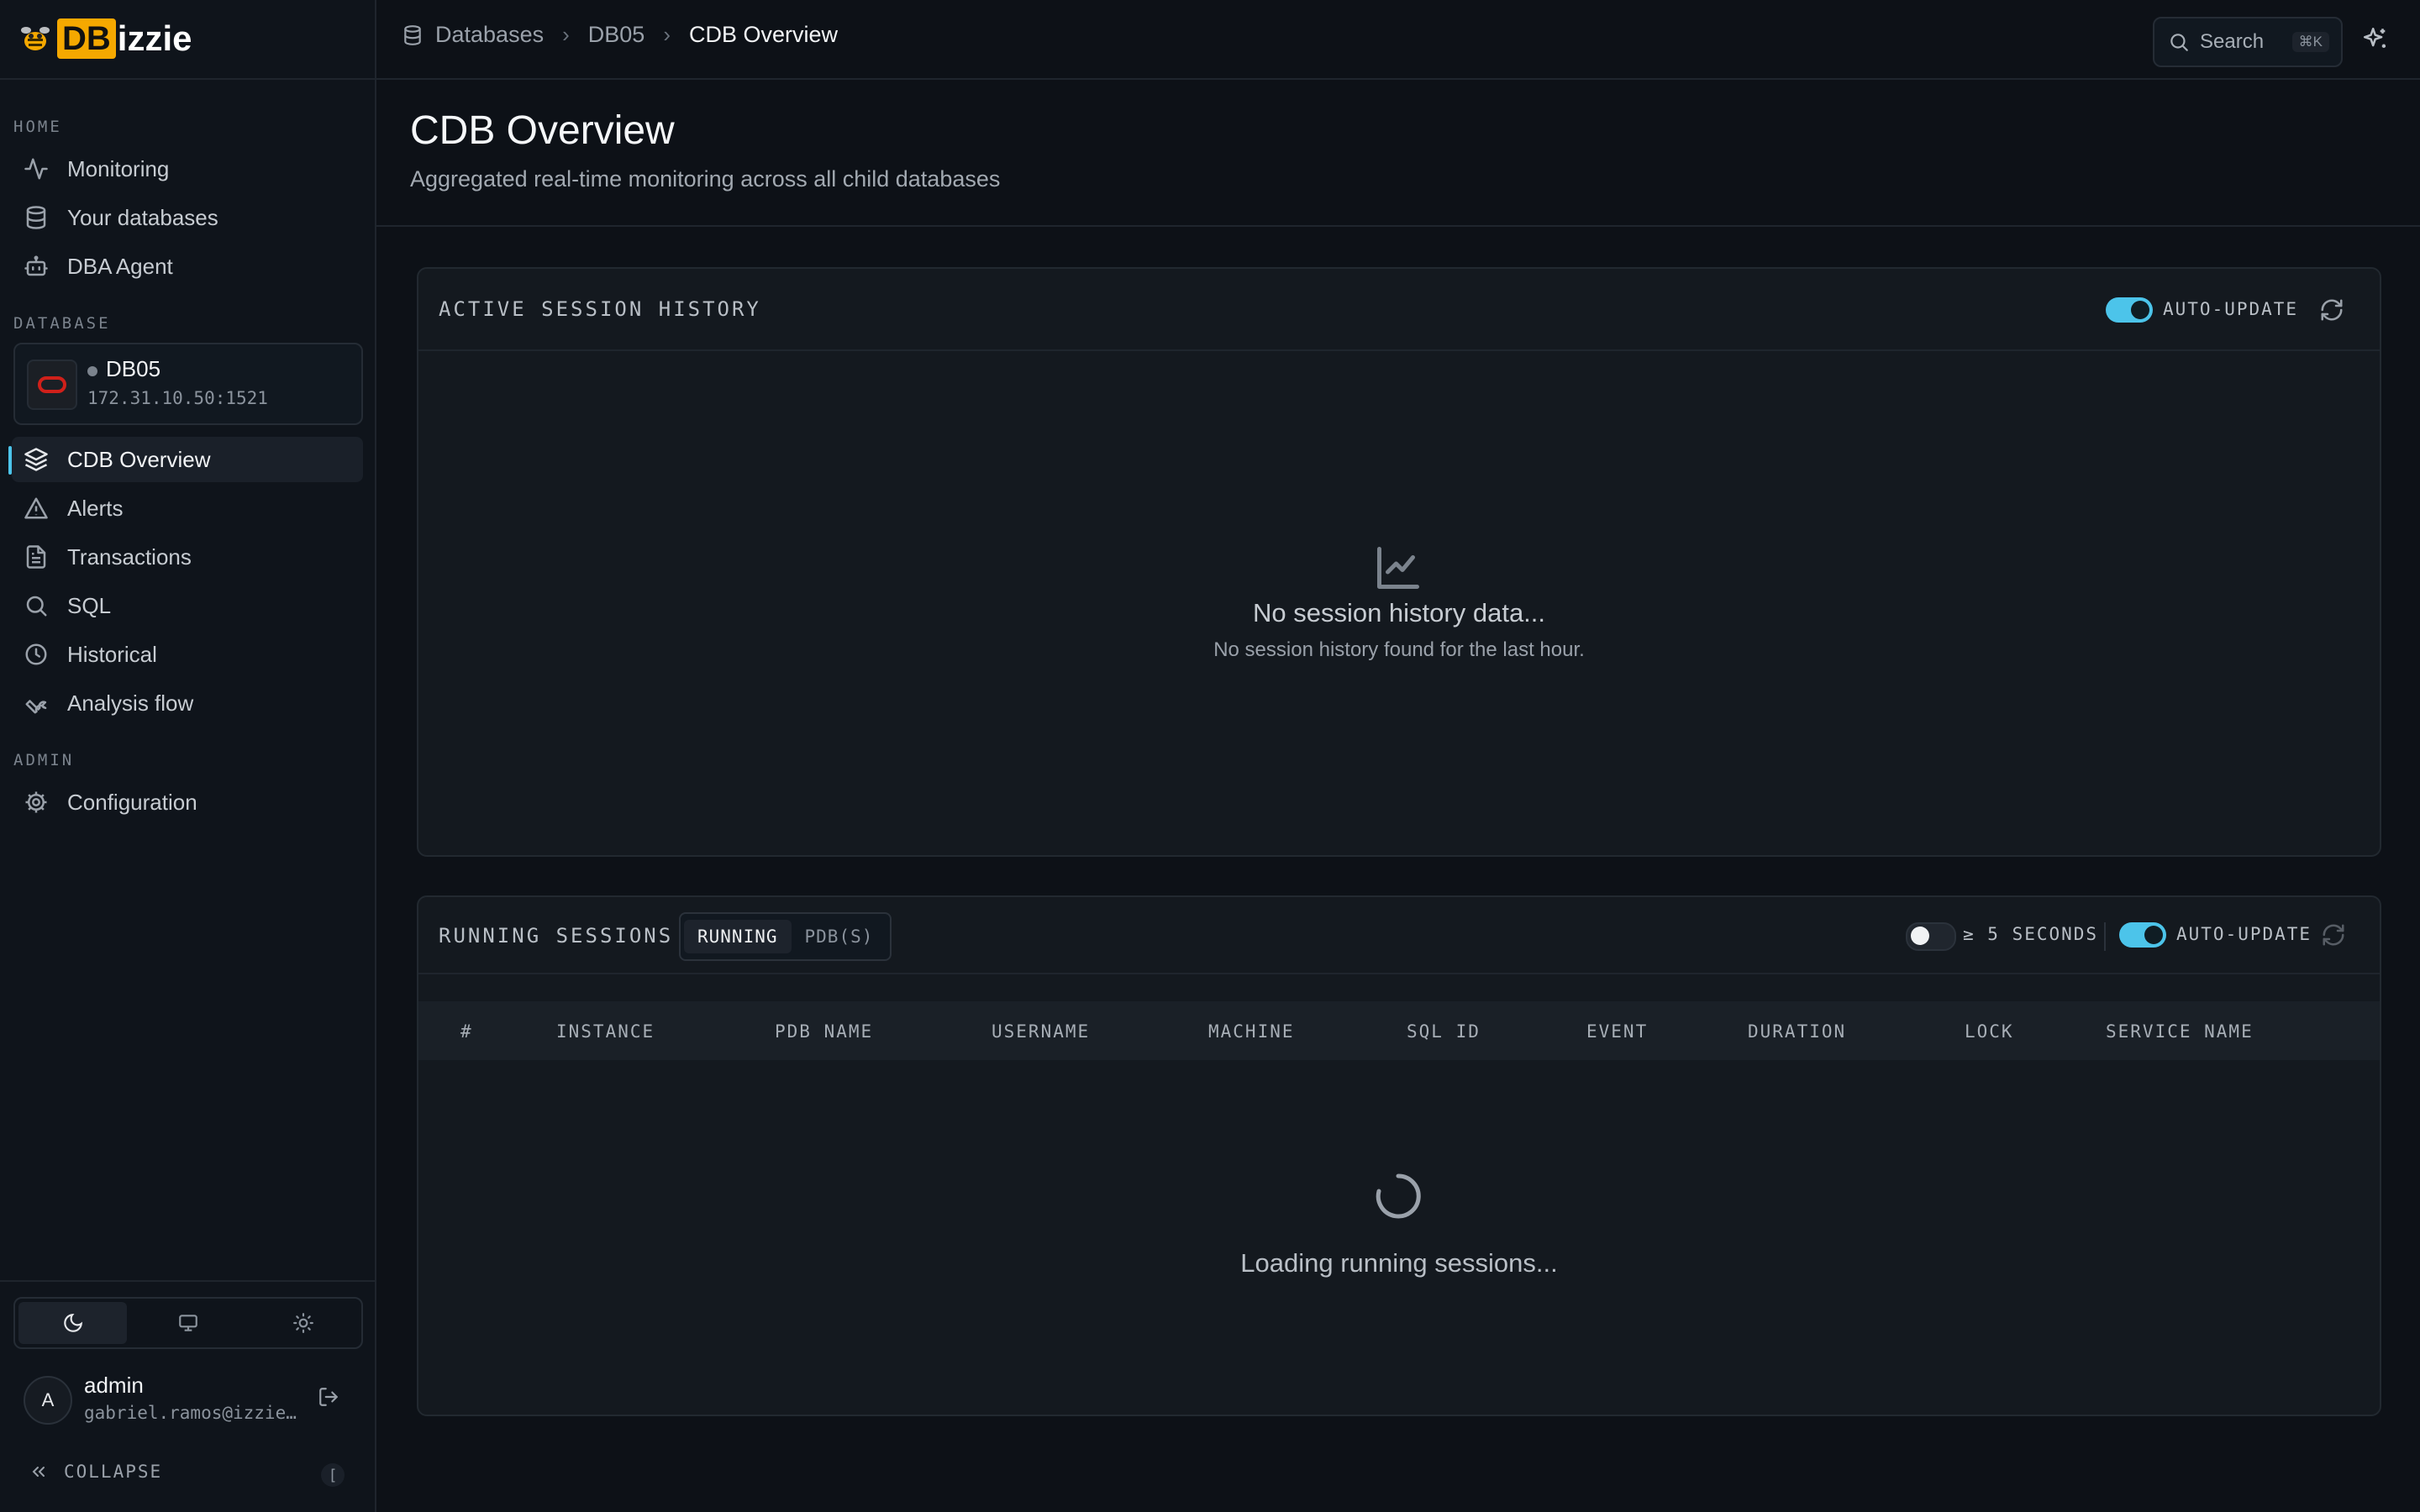  I want to click on wrench-icon, so click(36, 703).